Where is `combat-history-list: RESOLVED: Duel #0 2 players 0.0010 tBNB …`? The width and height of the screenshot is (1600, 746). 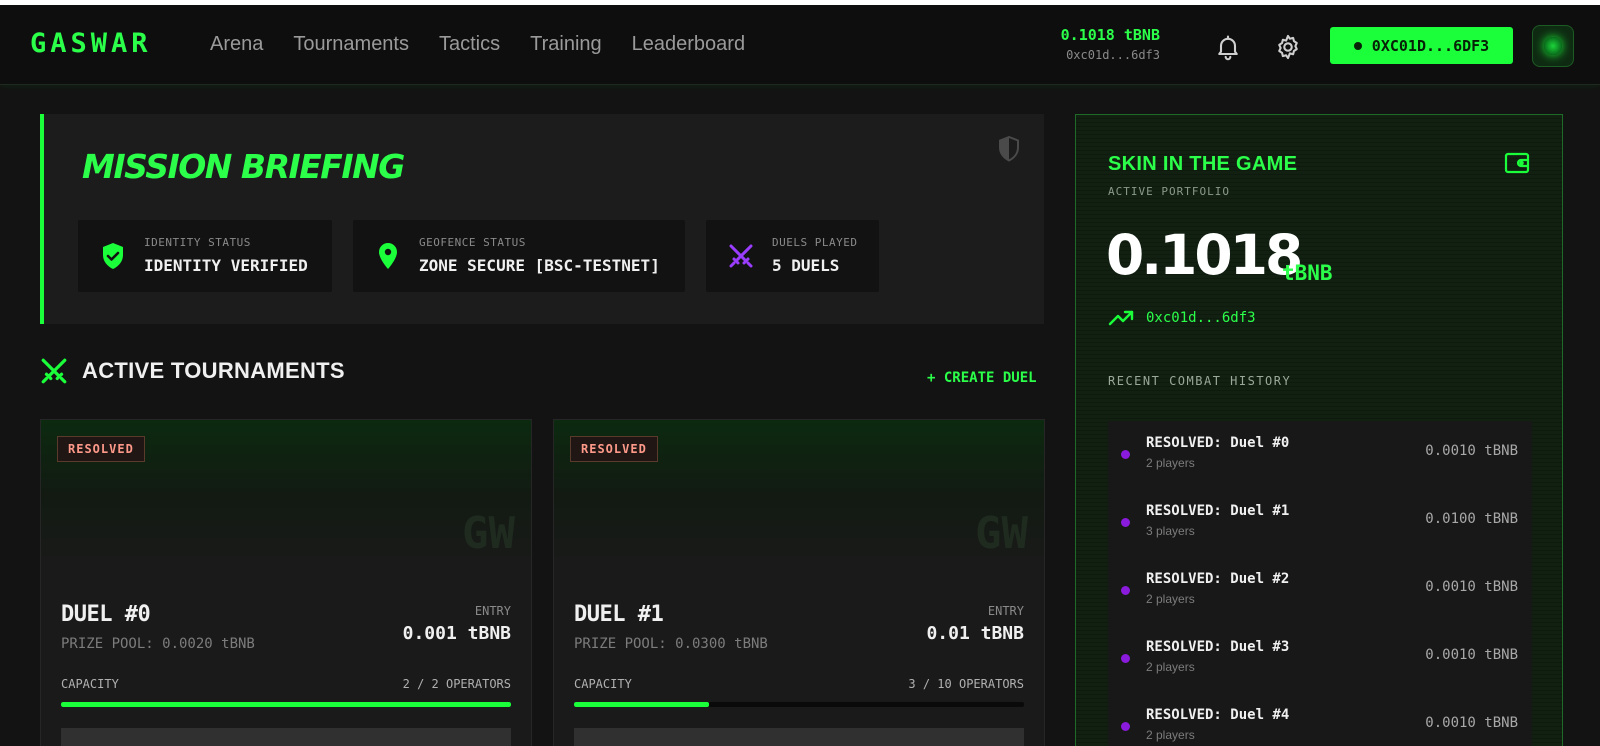 combat-history-list: RESOLVED: Duel #0 2 players 0.0010 tBNB … is located at coordinates (1320, 583).